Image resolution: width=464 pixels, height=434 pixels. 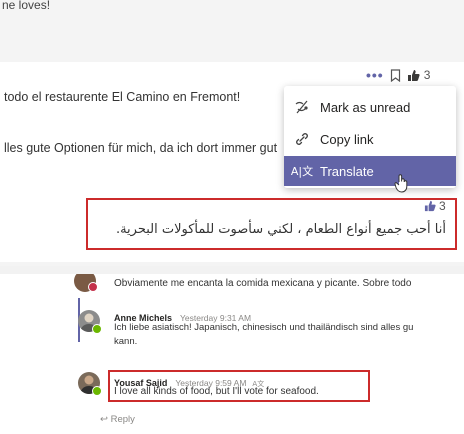 I want to click on menu-item-label: Mark as unread, so click(x=365, y=107).